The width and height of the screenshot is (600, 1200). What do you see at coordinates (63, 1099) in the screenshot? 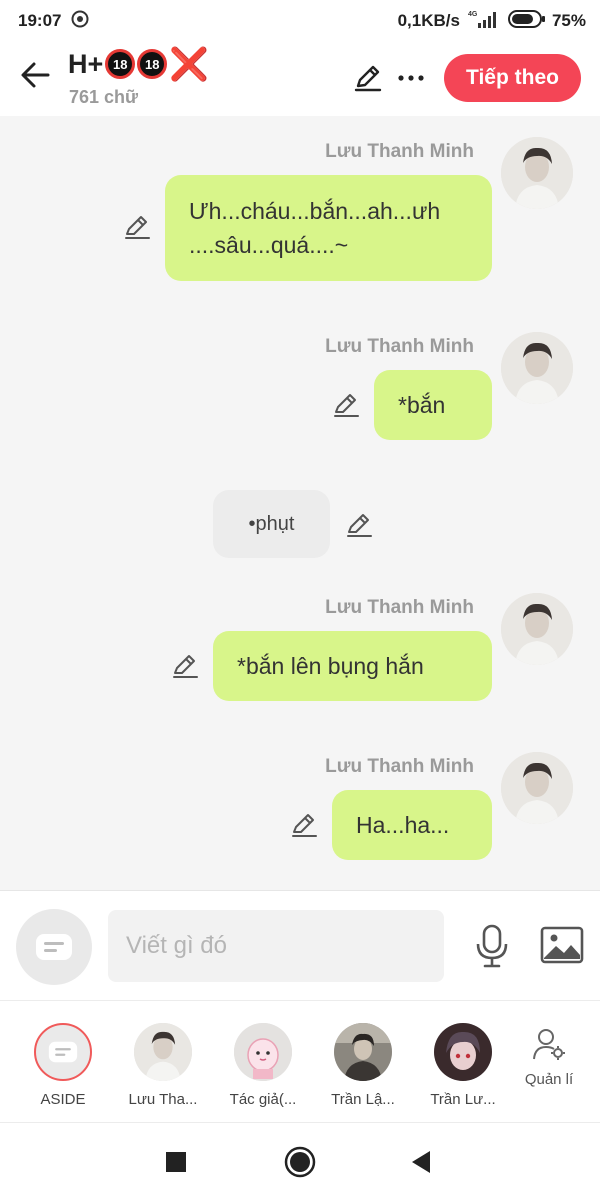
I see `character-label: ASIDE` at bounding box center [63, 1099].